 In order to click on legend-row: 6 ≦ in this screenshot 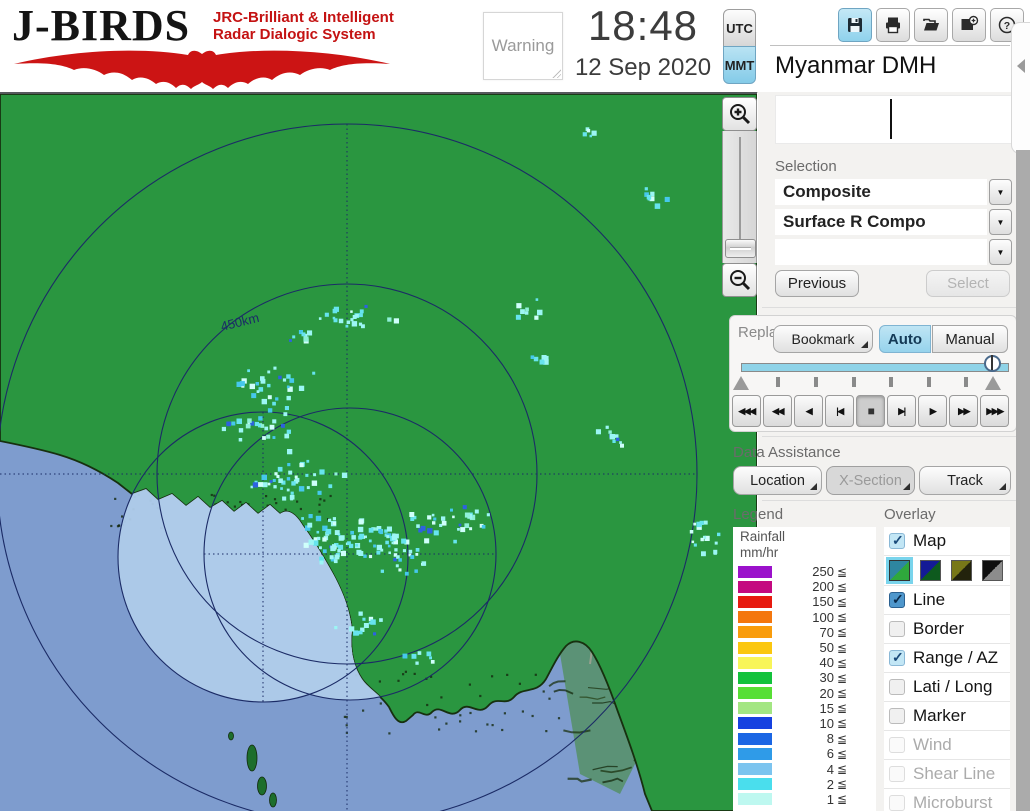, I will do `click(804, 753)`.